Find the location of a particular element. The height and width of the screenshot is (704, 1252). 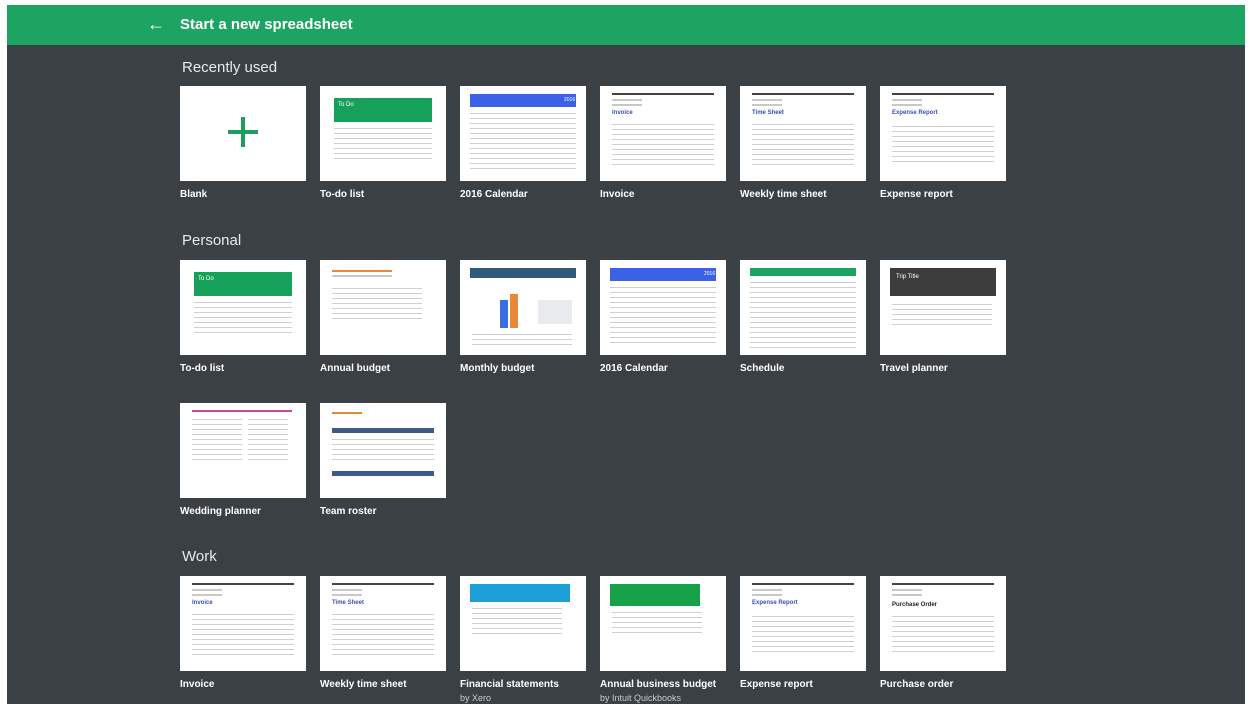

section-title-recently-used: Recently used is located at coordinates (230, 67).